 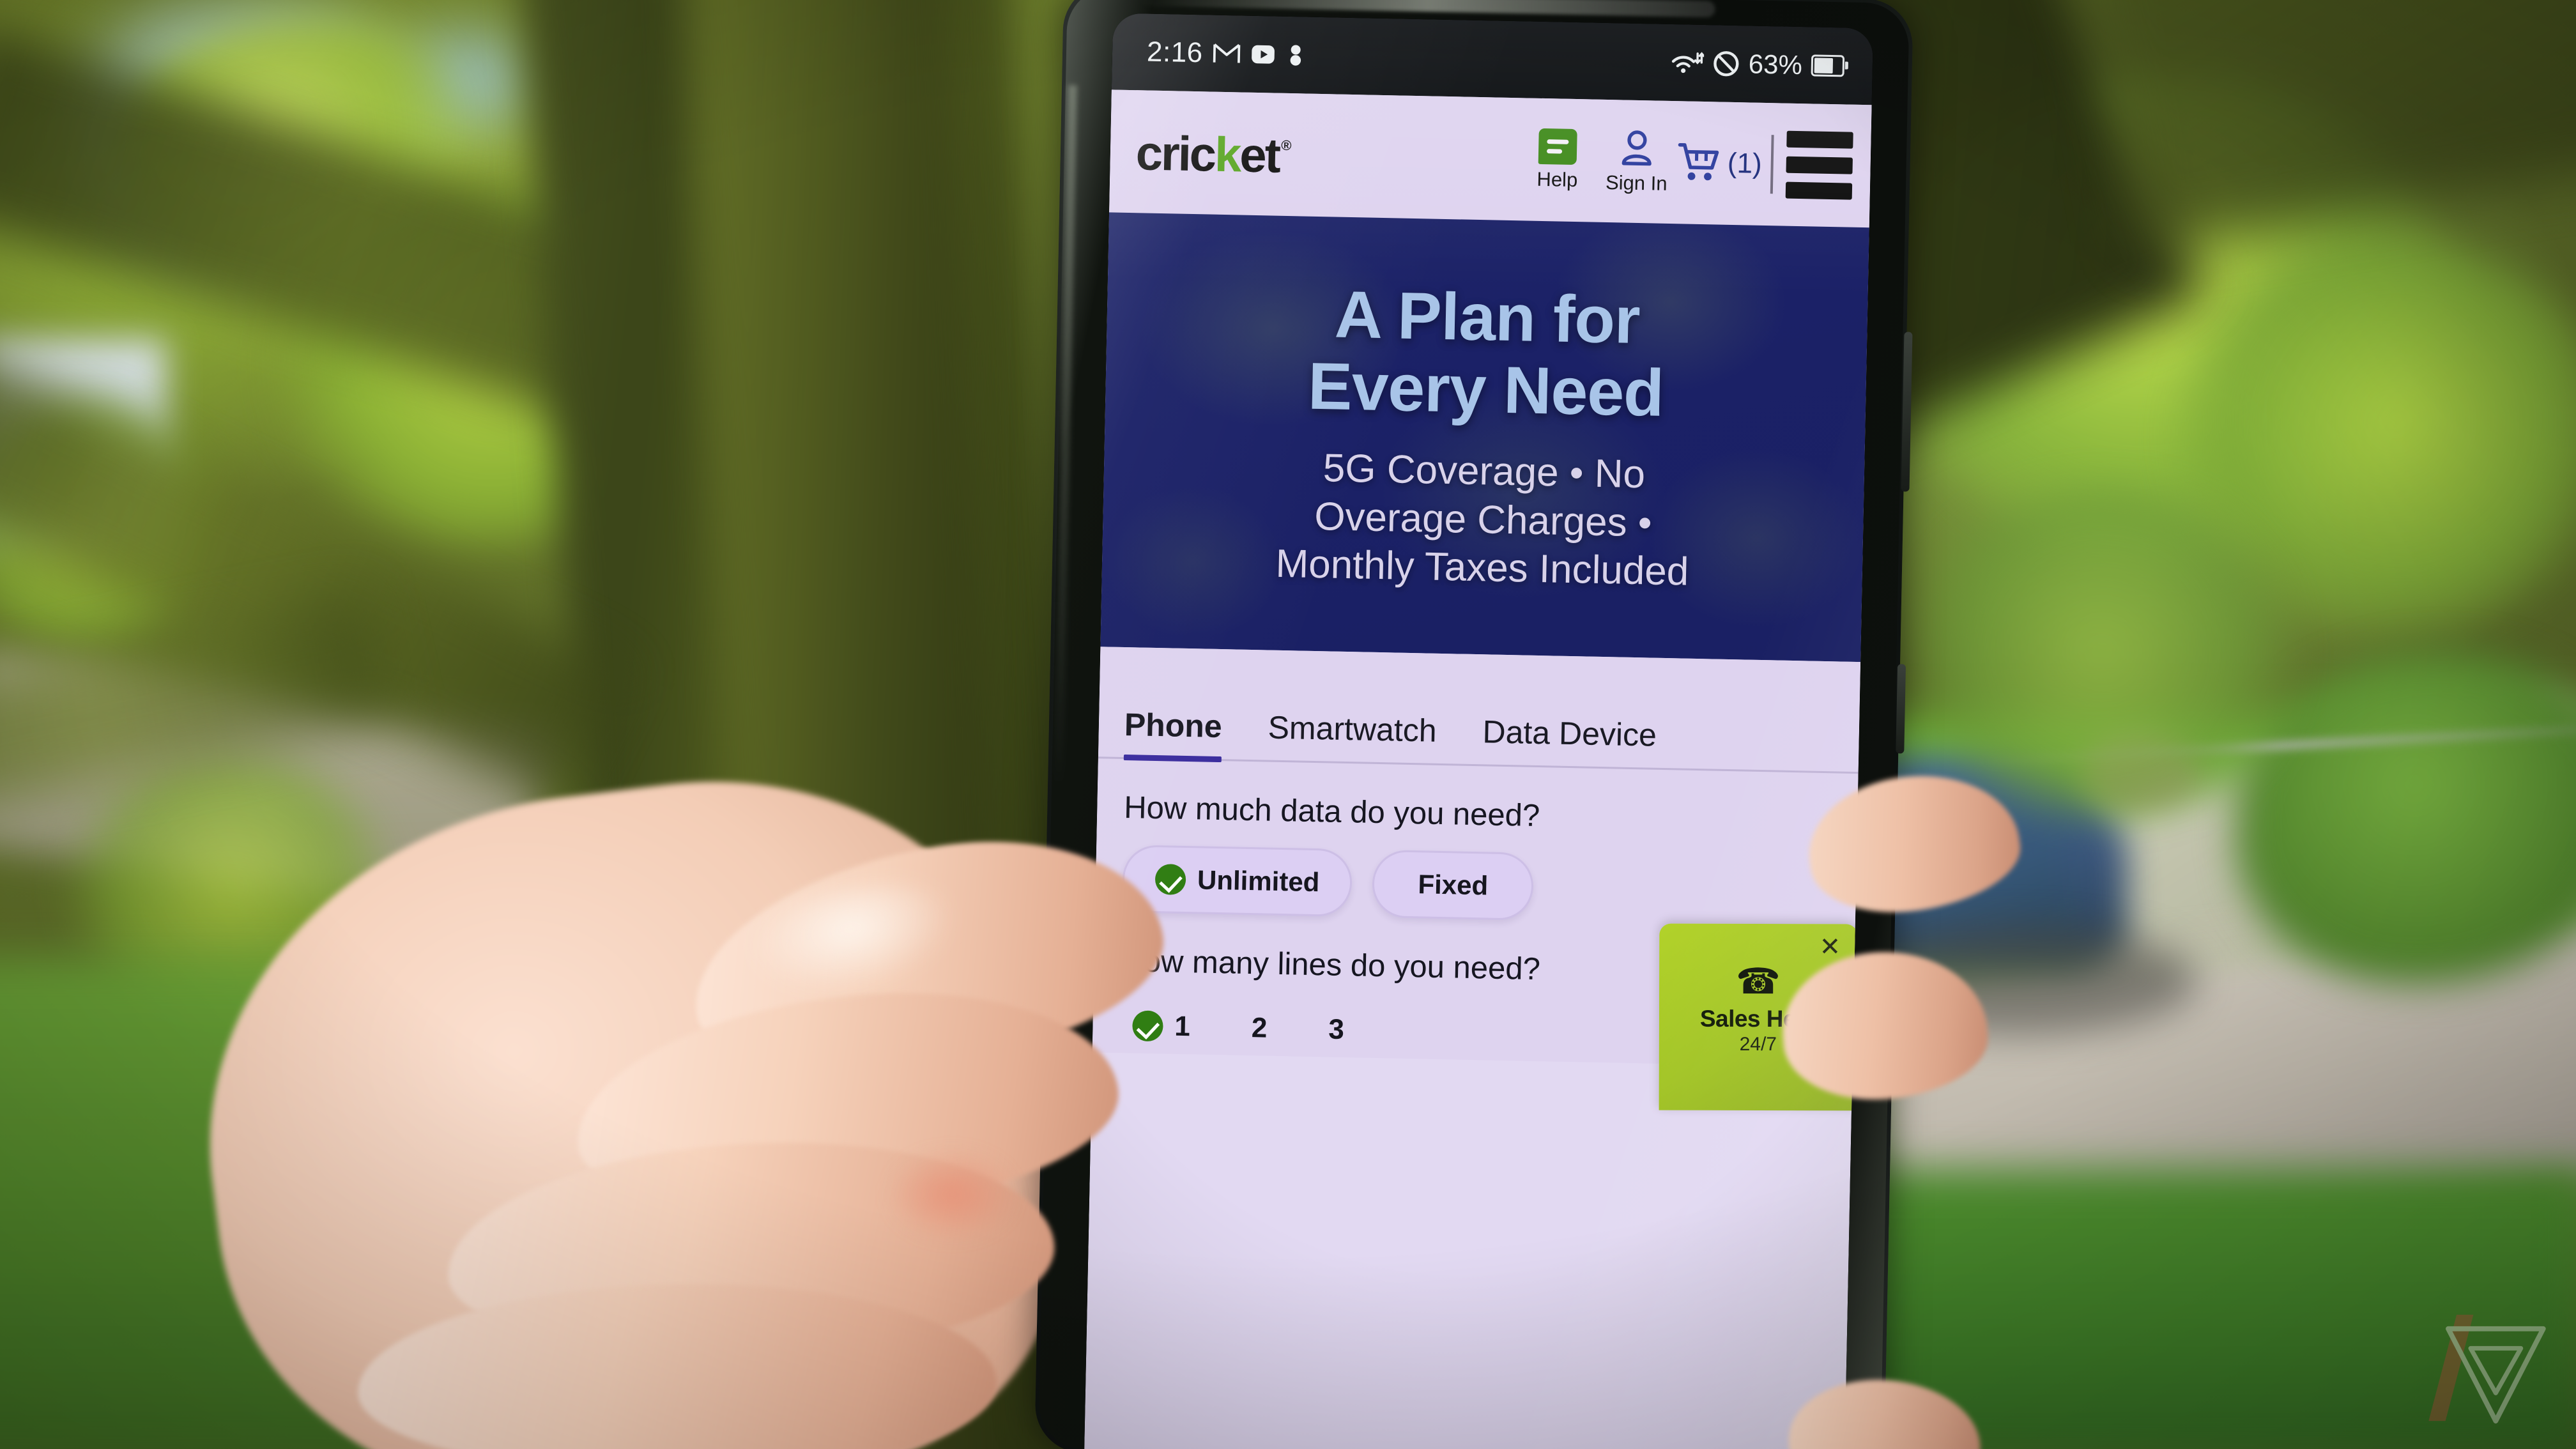 I want to click on do-not-disturb-icon, so click(x=1726, y=64).